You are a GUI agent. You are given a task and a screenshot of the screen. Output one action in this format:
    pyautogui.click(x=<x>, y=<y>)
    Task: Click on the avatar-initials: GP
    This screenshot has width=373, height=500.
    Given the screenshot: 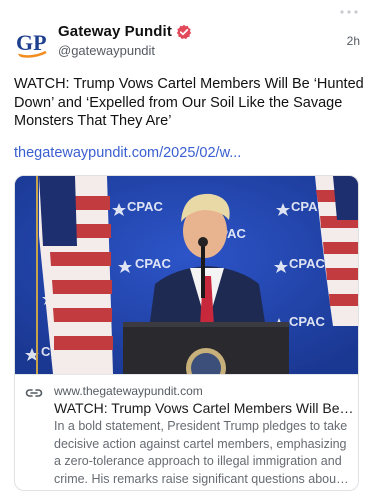 What is the action you would take?
    pyautogui.click(x=31, y=42)
    